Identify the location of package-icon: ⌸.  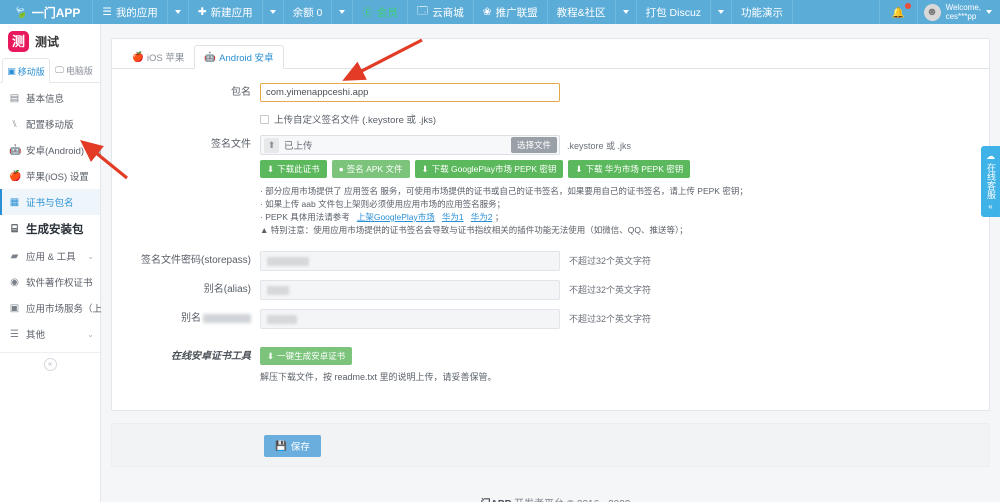
(14, 228).